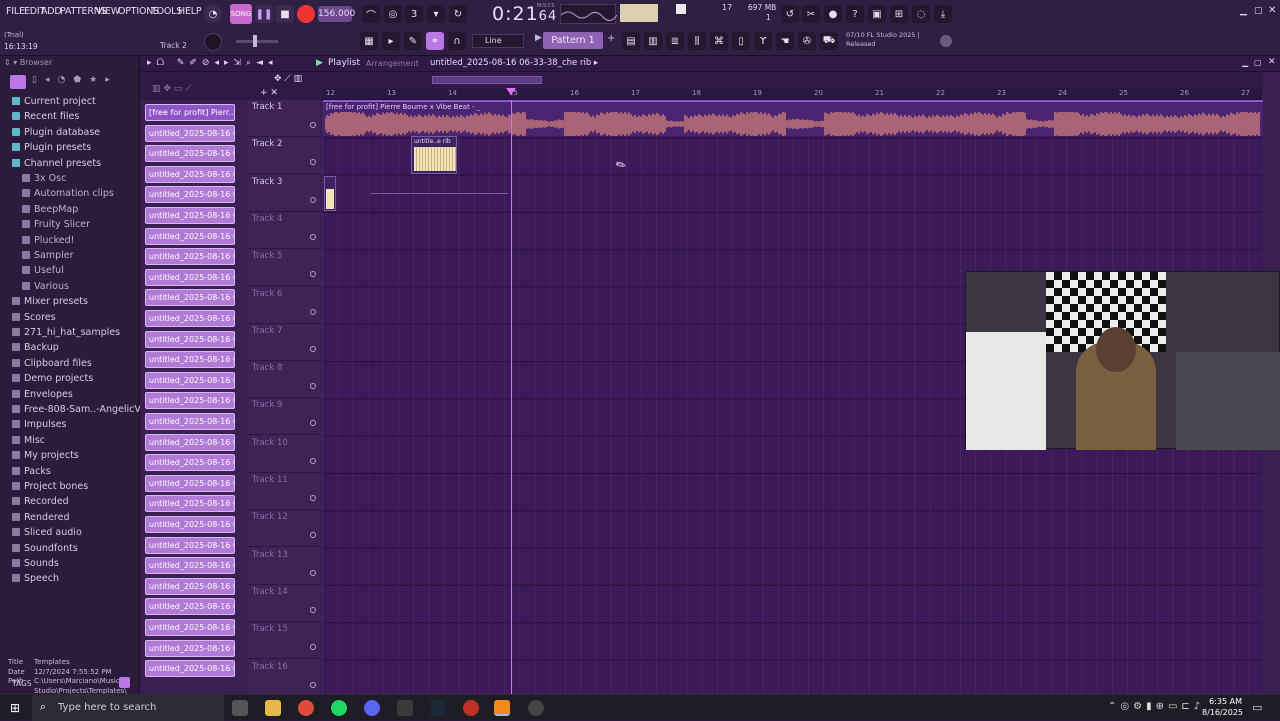 This screenshot has height=721, width=1280. Describe the element at coordinates (434, 155) in the screenshot. I see `pattern-clip: untitle..e rib` at that location.